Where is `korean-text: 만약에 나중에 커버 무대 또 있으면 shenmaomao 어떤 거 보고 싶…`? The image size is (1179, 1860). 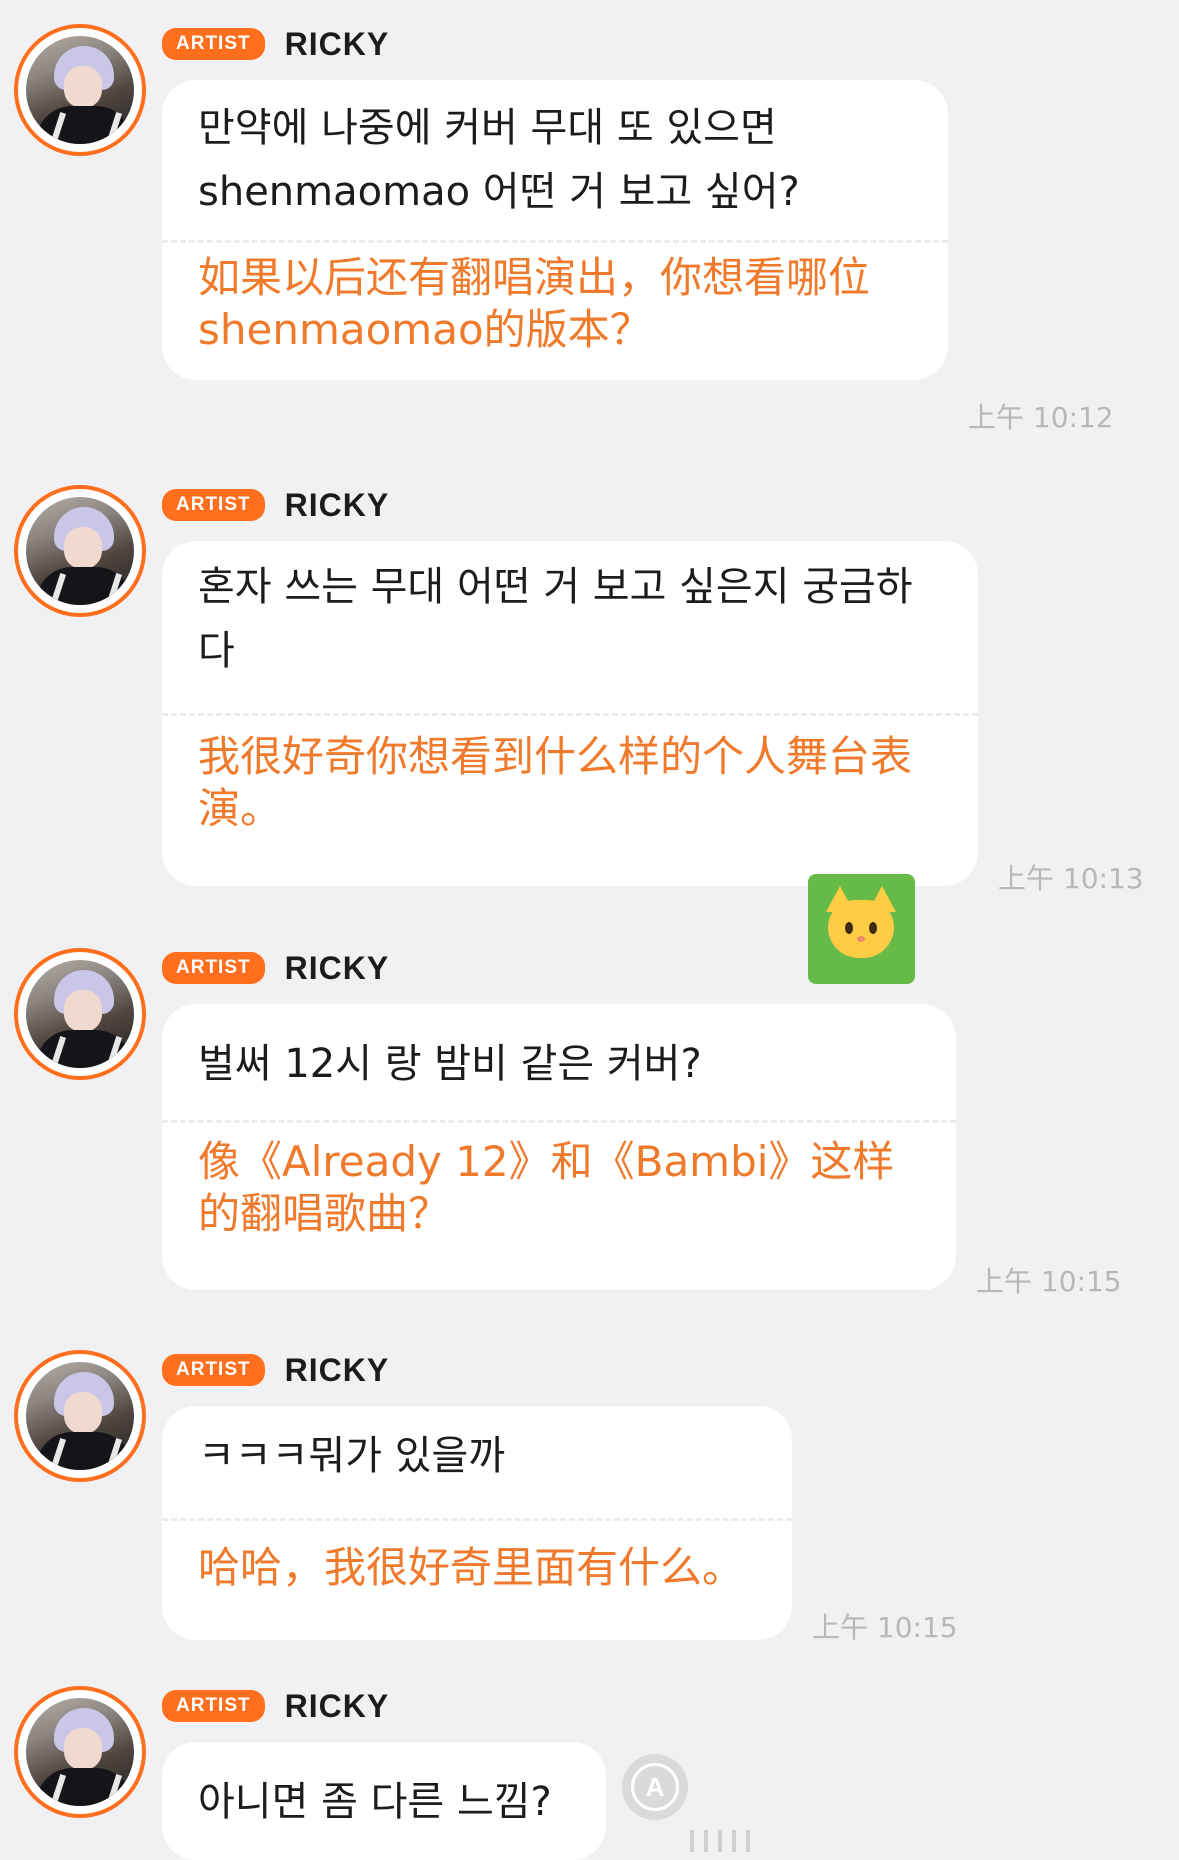
korean-text: 만약에 나중에 커버 무대 또 있으면 shenmaomao 어떤 거 보고 싶… is located at coordinates (499, 160).